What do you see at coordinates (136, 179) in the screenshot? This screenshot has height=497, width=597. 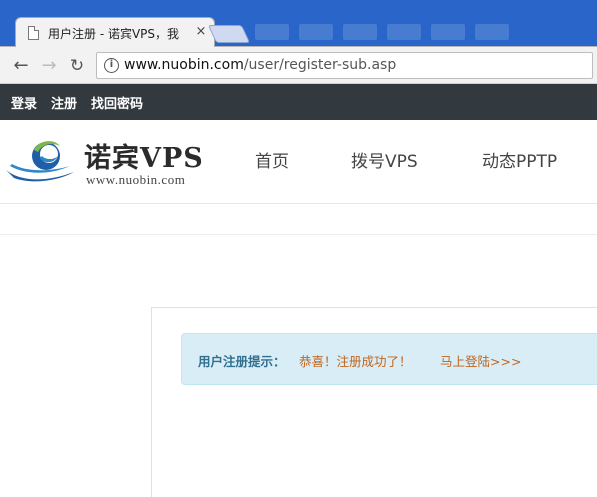 I see `logo-url: www.nuobin.com` at bounding box center [136, 179].